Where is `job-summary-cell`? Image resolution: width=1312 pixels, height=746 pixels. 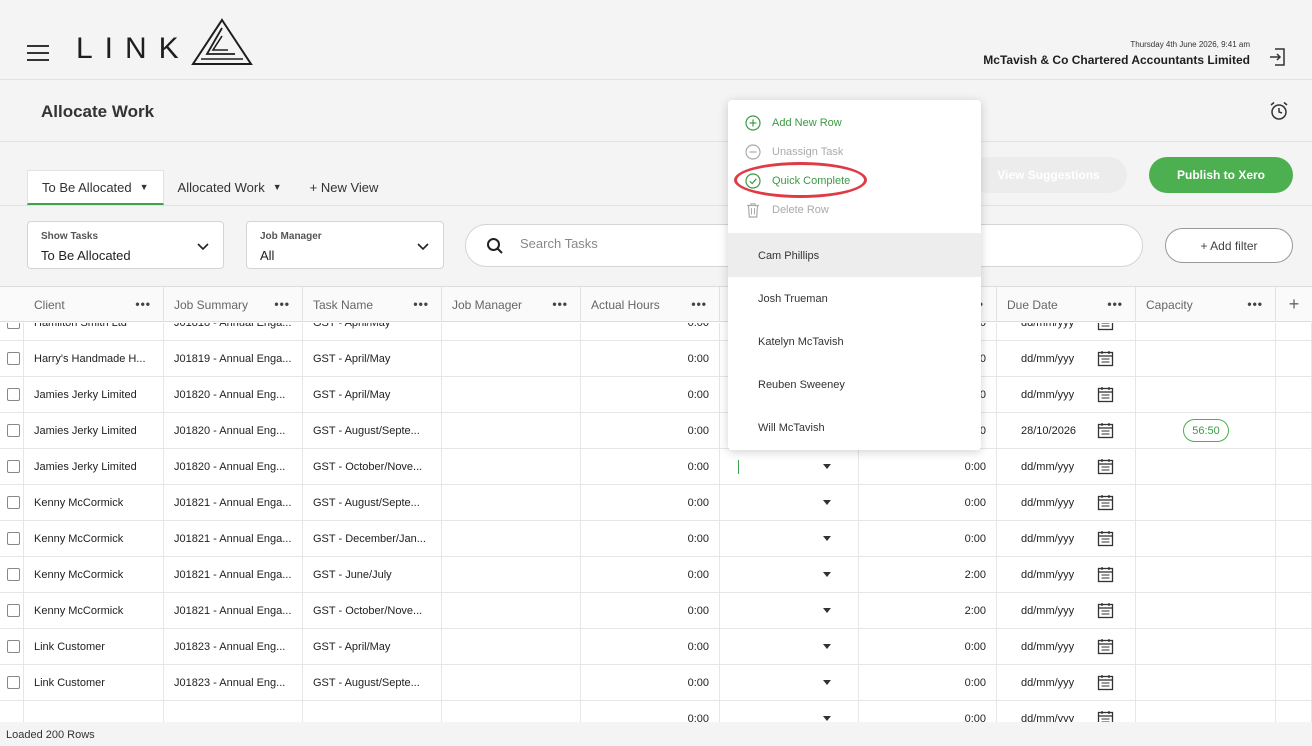
job-summary-cell is located at coordinates (233, 711).